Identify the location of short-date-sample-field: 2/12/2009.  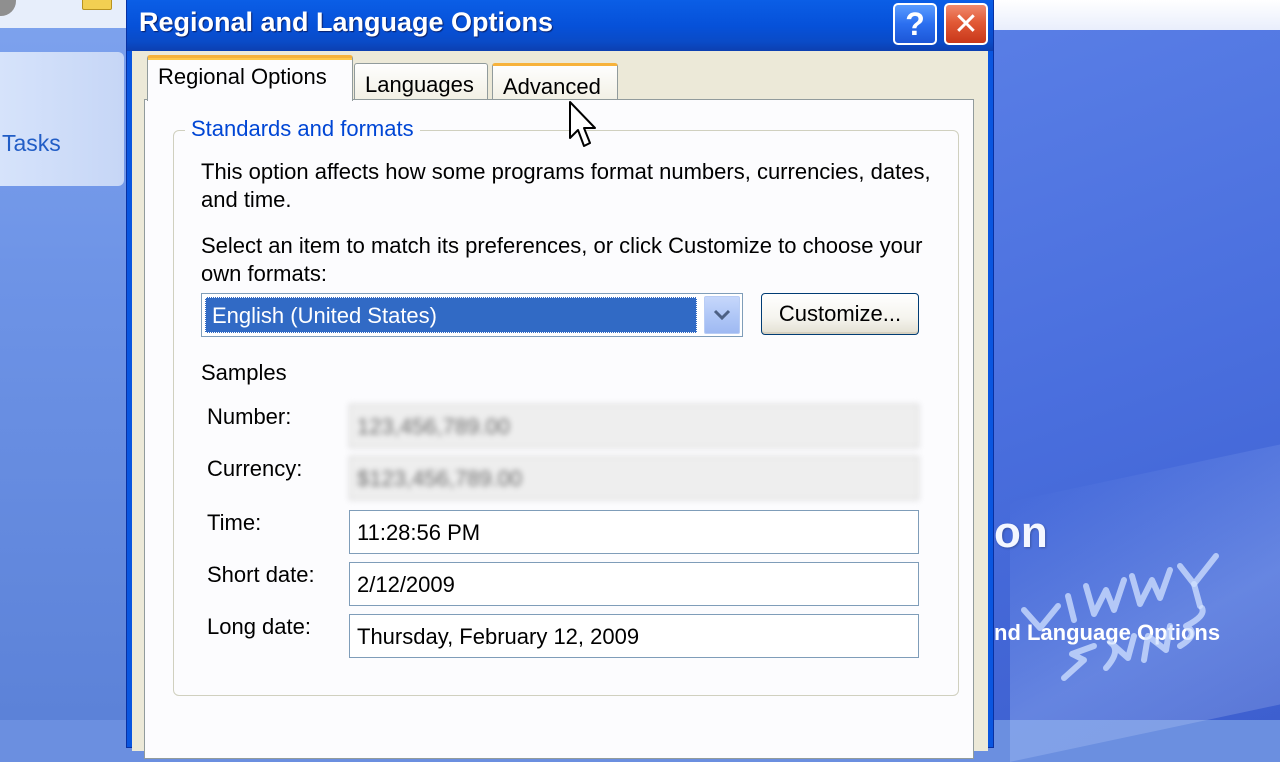
(634, 584).